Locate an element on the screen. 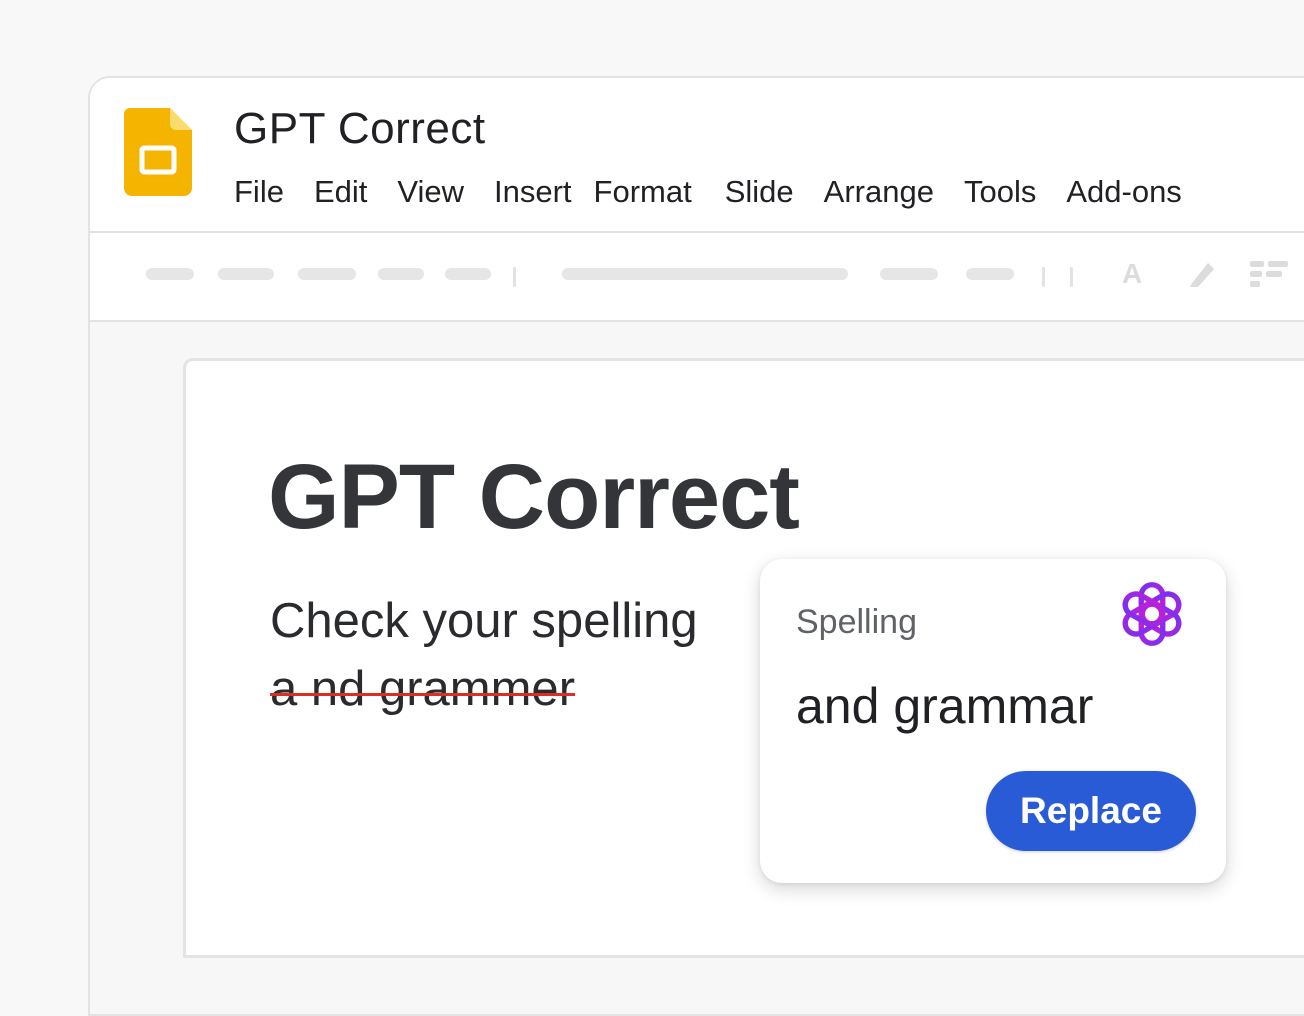 This screenshot has width=1304, height=1016. suggestion-type-label: Spelling is located at coordinates (856, 622).